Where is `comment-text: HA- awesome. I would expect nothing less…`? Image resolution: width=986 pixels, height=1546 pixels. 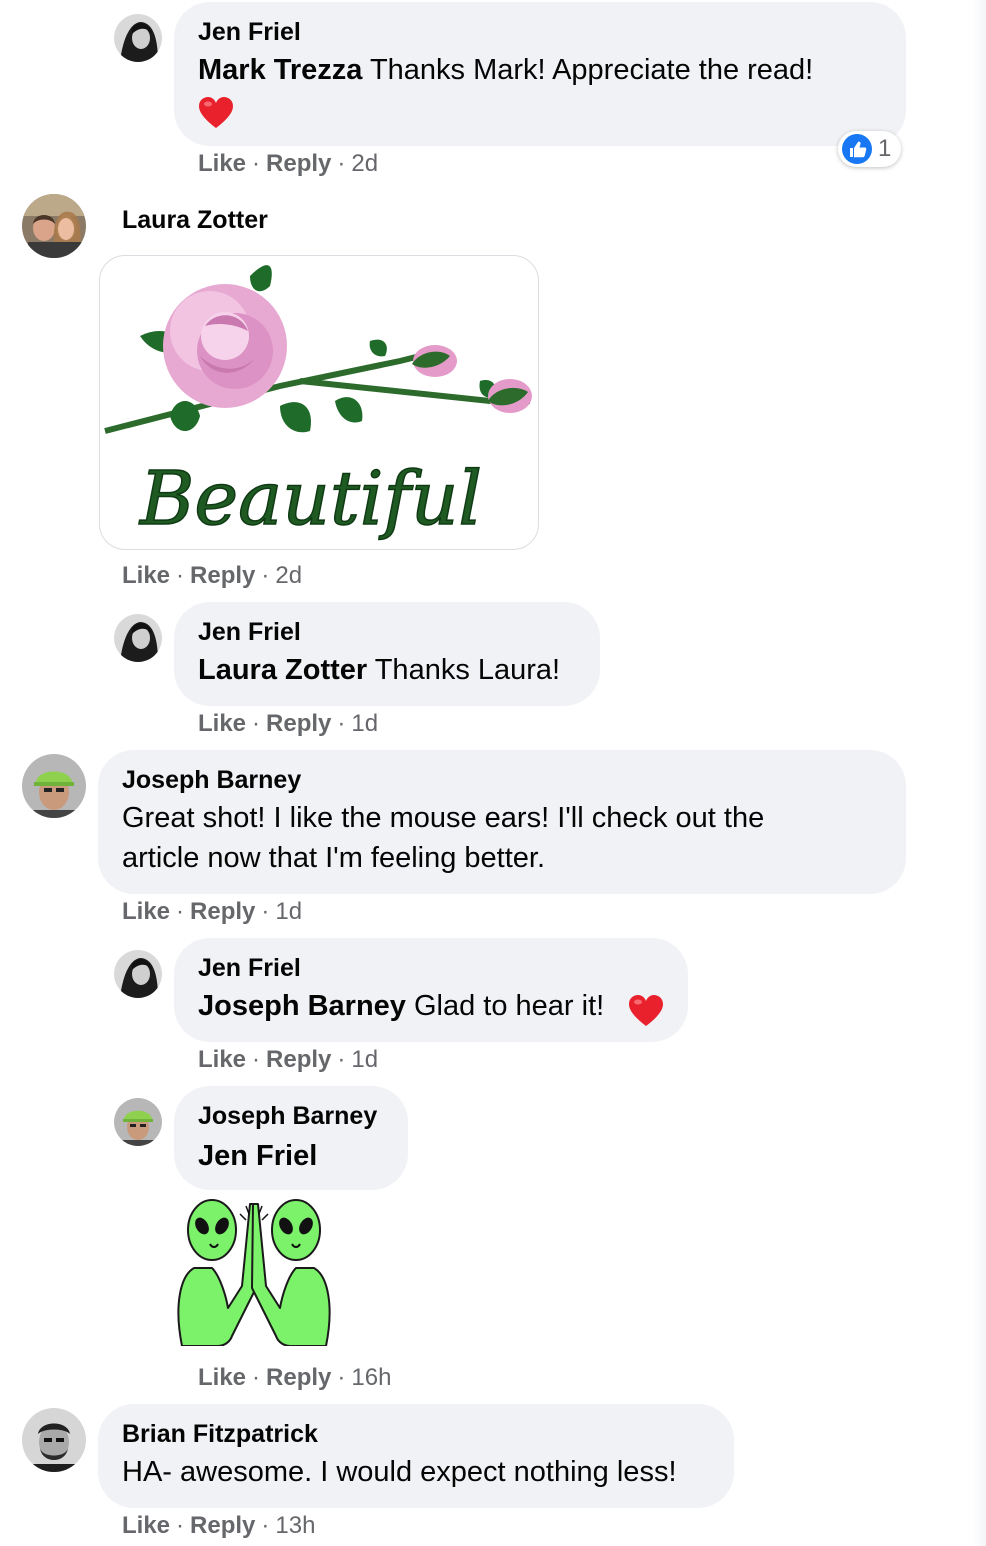 comment-text: HA- awesome. I would expect nothing less… is located at coordinates (399, 1472).